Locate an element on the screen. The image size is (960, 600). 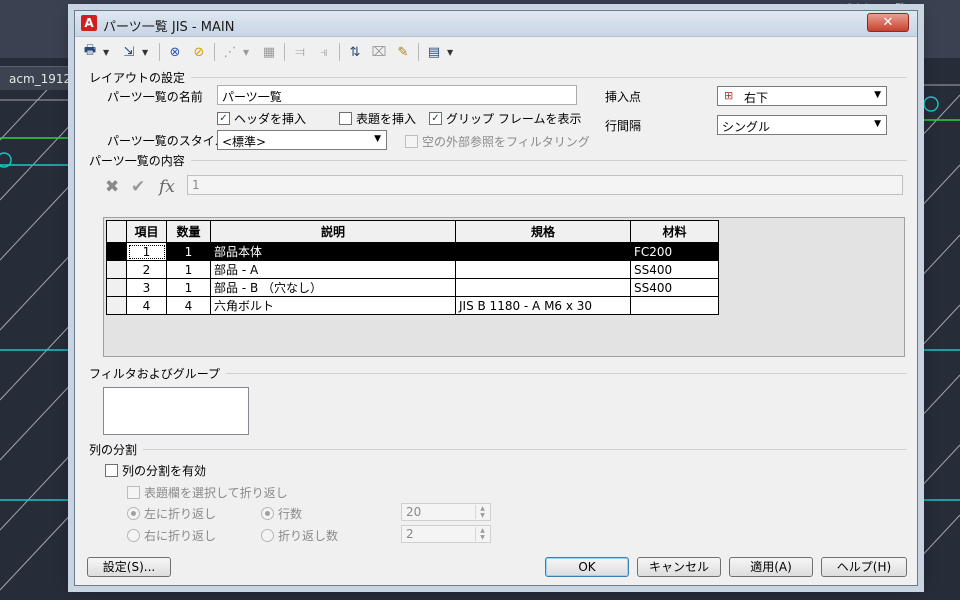
table-cell-material is located at coordinates (674, 305).